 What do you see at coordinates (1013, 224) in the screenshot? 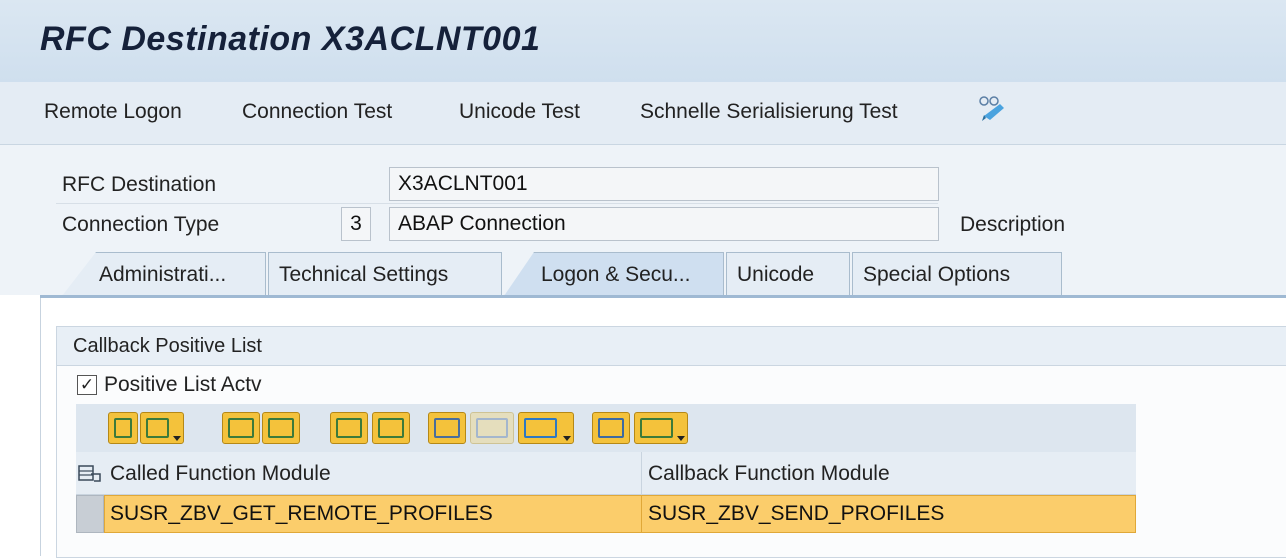
I see `description-label: Description` at bounding box center [1013, 224].